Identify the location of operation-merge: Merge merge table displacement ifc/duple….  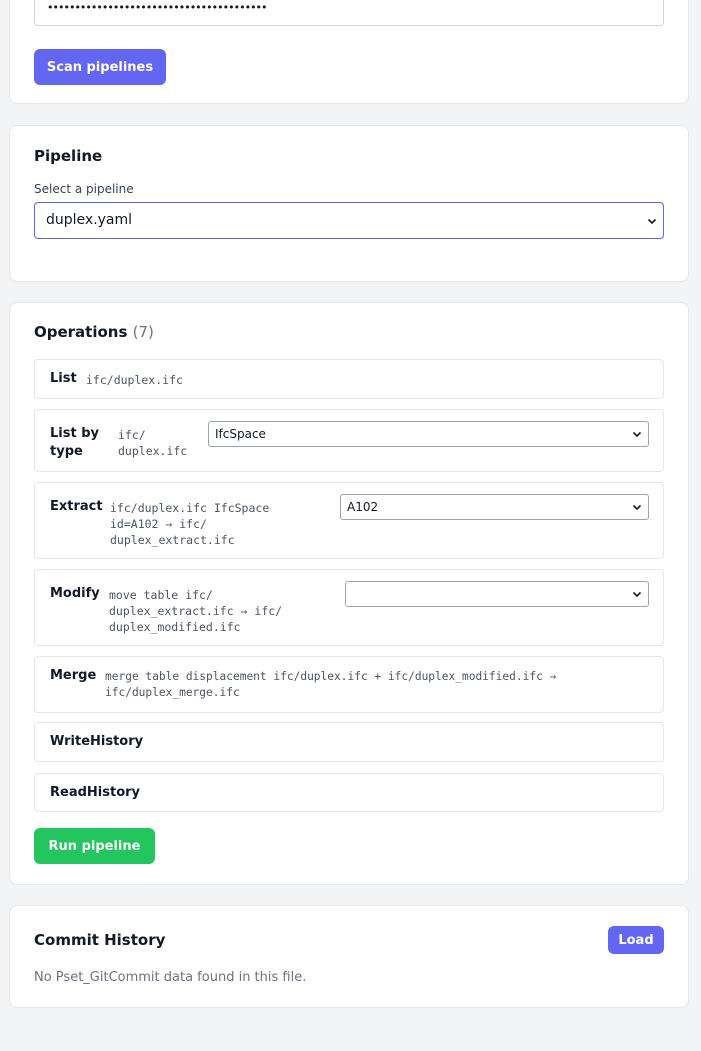
(349, 684).